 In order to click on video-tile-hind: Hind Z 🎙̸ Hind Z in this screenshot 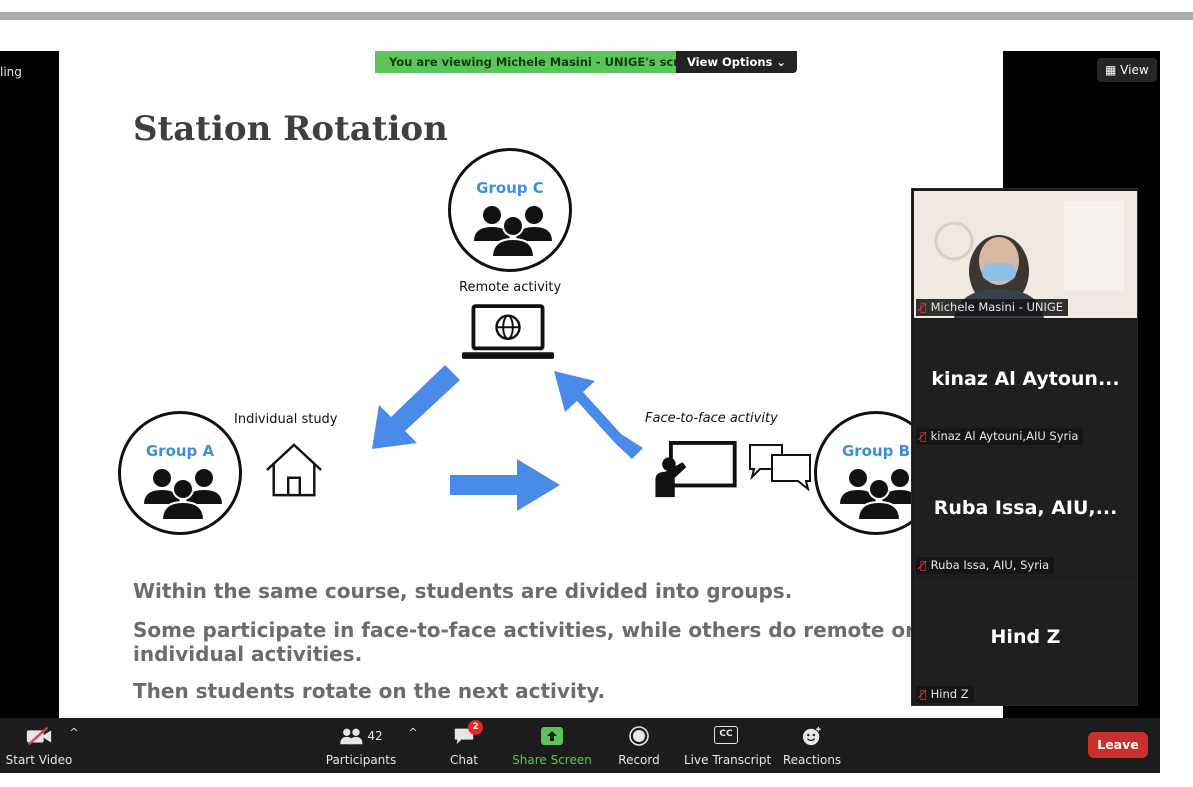, I will do `click(1025, 641)`.